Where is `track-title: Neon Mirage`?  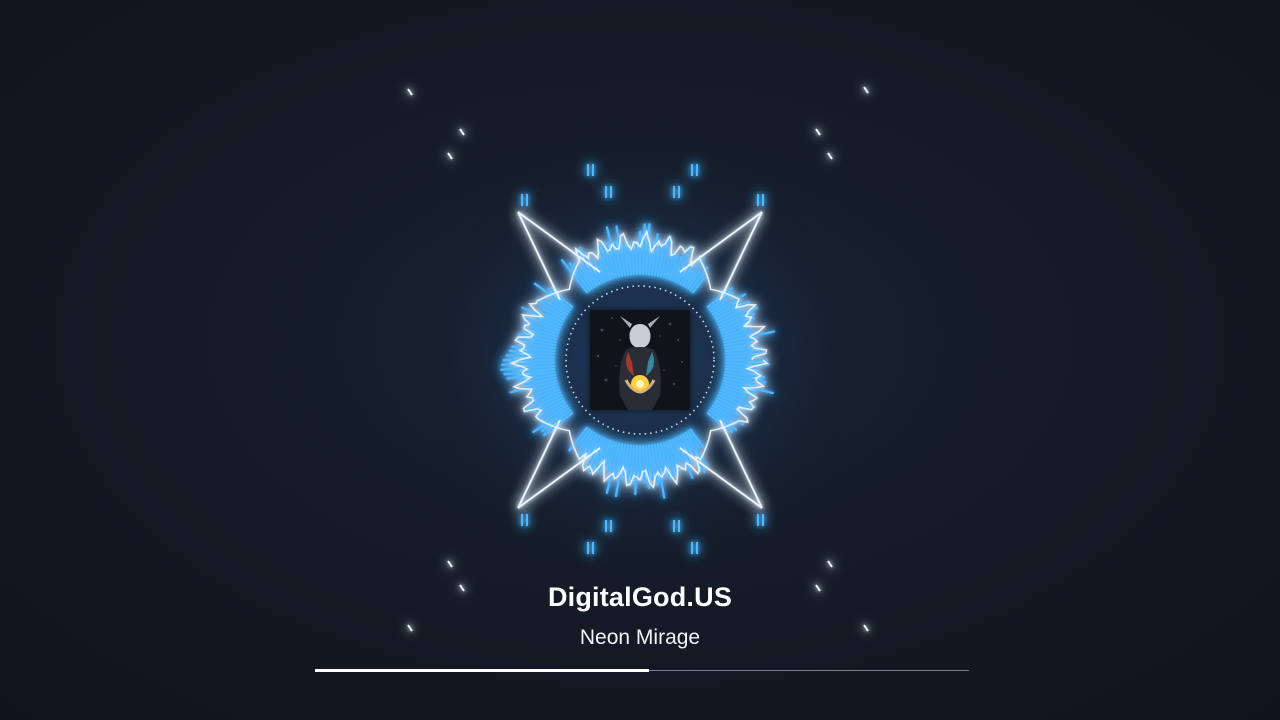 track-title: Neon Mirage is located at coordinates (640, 637).